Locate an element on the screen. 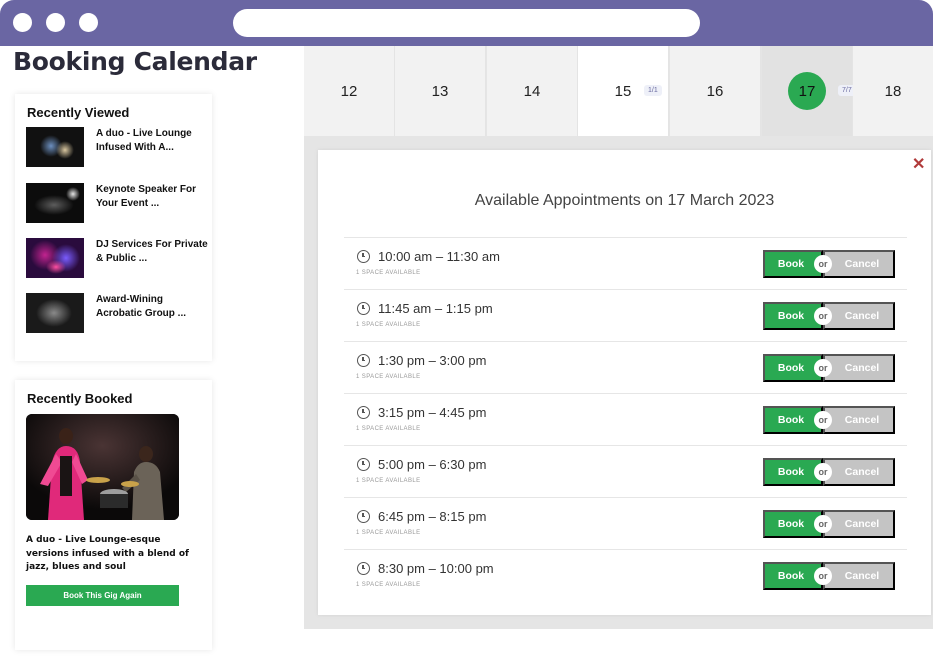 The width and height of the screenshot is (933, 656). modal-title: Available Appointments on 17 March 2023 is located at coordinates (624, 200).